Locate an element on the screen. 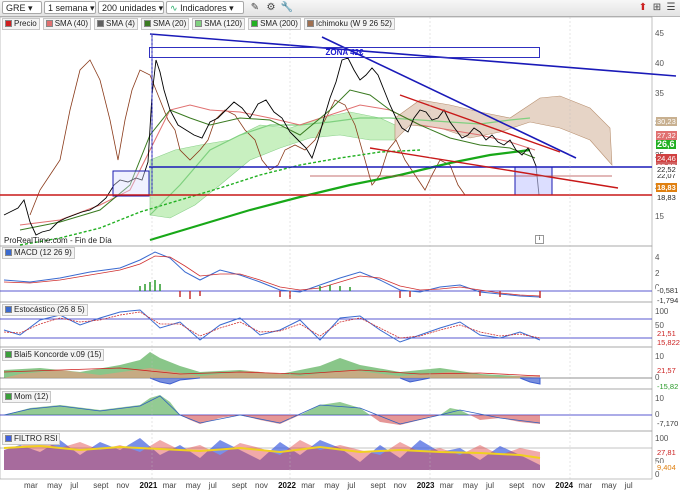  momentum-title: Mom (12) is located at coordinates (27, 396).